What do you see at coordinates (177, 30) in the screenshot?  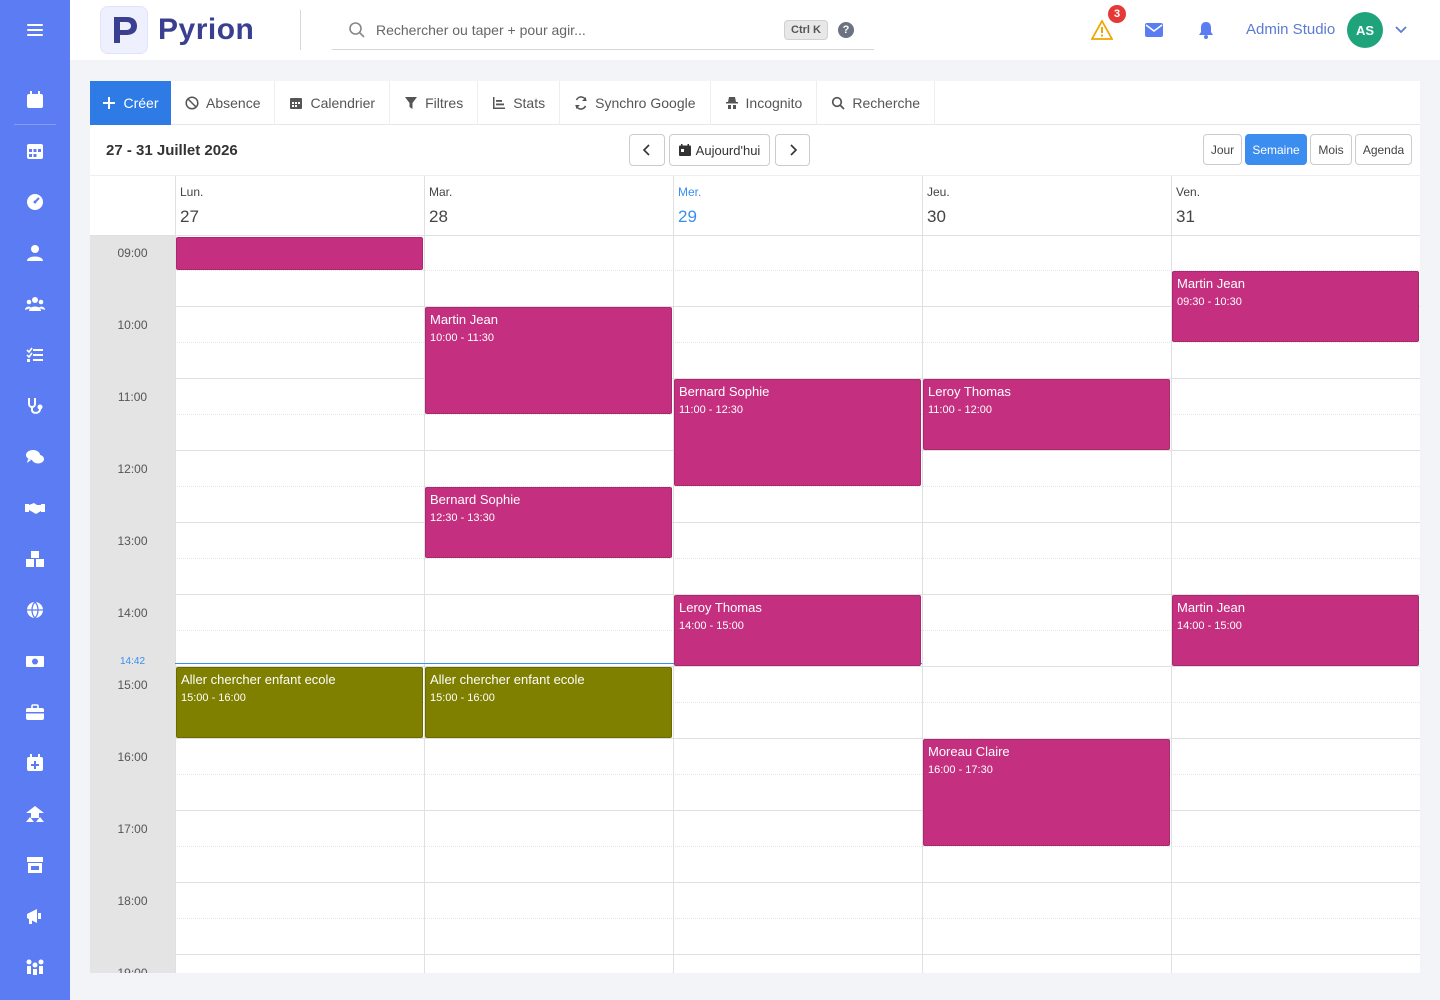 I see `app-logo: Pyrion` at bounding box center [177, 30].